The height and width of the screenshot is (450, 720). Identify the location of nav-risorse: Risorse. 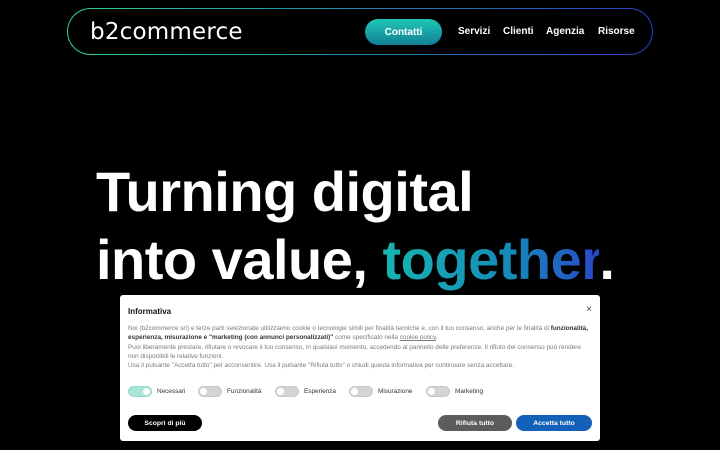
(616, 31).